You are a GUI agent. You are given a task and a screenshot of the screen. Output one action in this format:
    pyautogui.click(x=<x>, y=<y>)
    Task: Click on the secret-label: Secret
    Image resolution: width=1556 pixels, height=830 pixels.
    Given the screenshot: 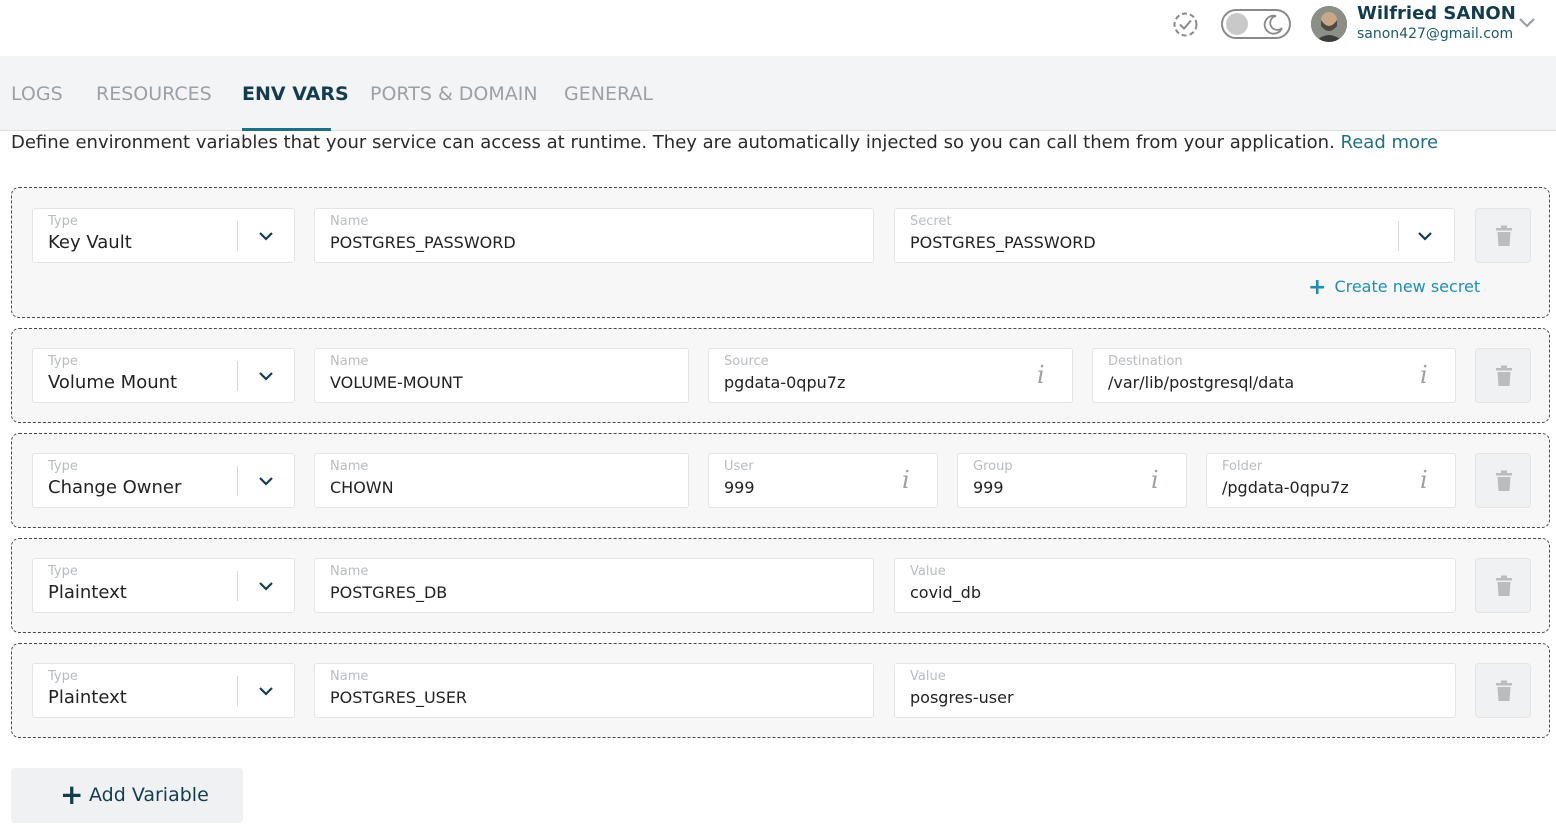 What is the action you would take?
    pyautogui.click(x=931, y=221)
    